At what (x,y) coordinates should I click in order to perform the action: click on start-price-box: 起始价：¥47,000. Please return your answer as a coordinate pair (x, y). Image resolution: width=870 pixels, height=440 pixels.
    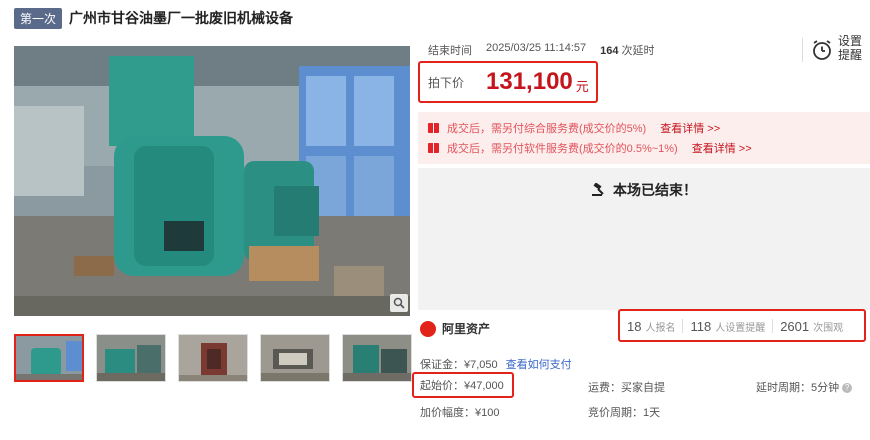
    Looking at the image, I should click on (463, 385).